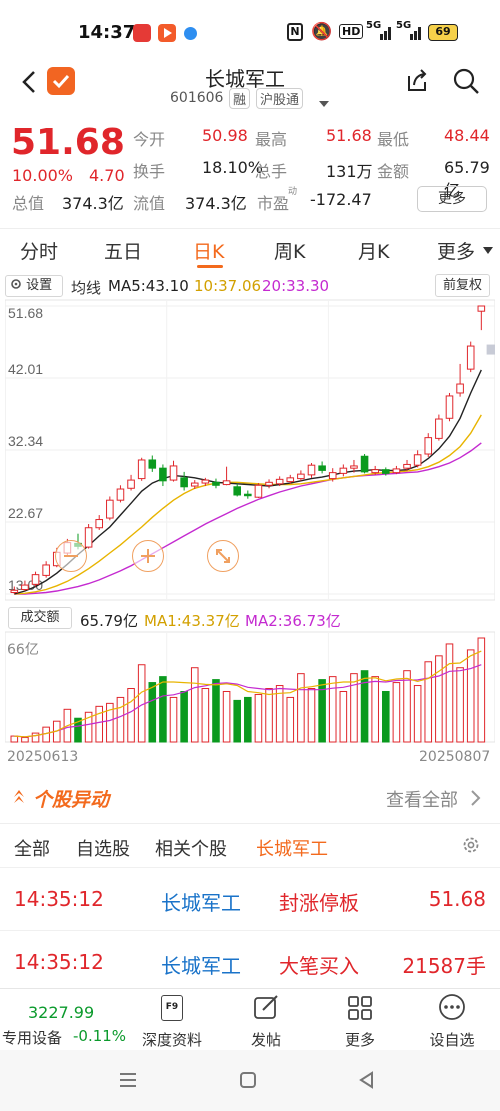  Describe the element at coordinates (25, 313) in the screenshot. I see `y-tick-label: 51.68` at that location.